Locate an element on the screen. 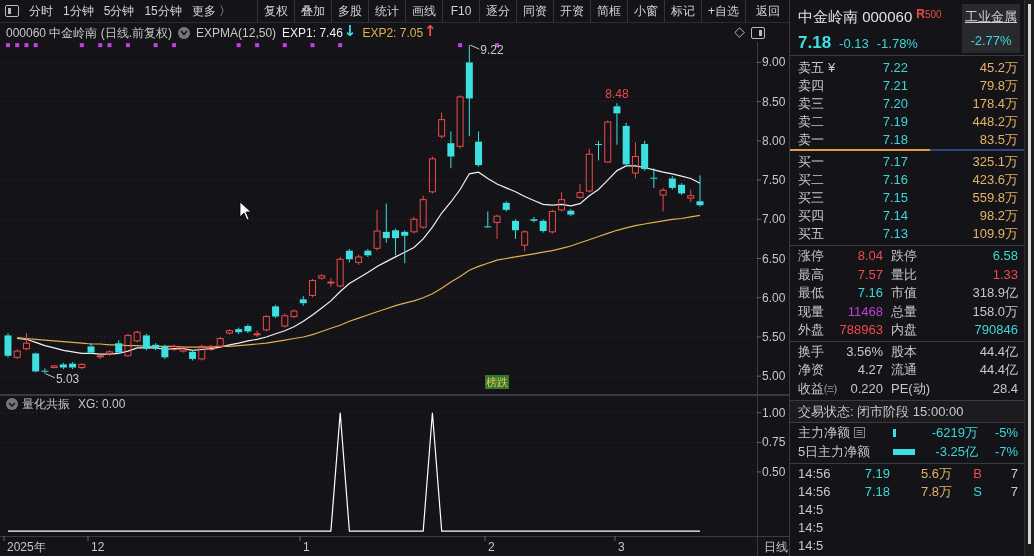 The width and height of the screenshot is (1034, 556). order-price: 7.21 is located at coordinates (894, 86).